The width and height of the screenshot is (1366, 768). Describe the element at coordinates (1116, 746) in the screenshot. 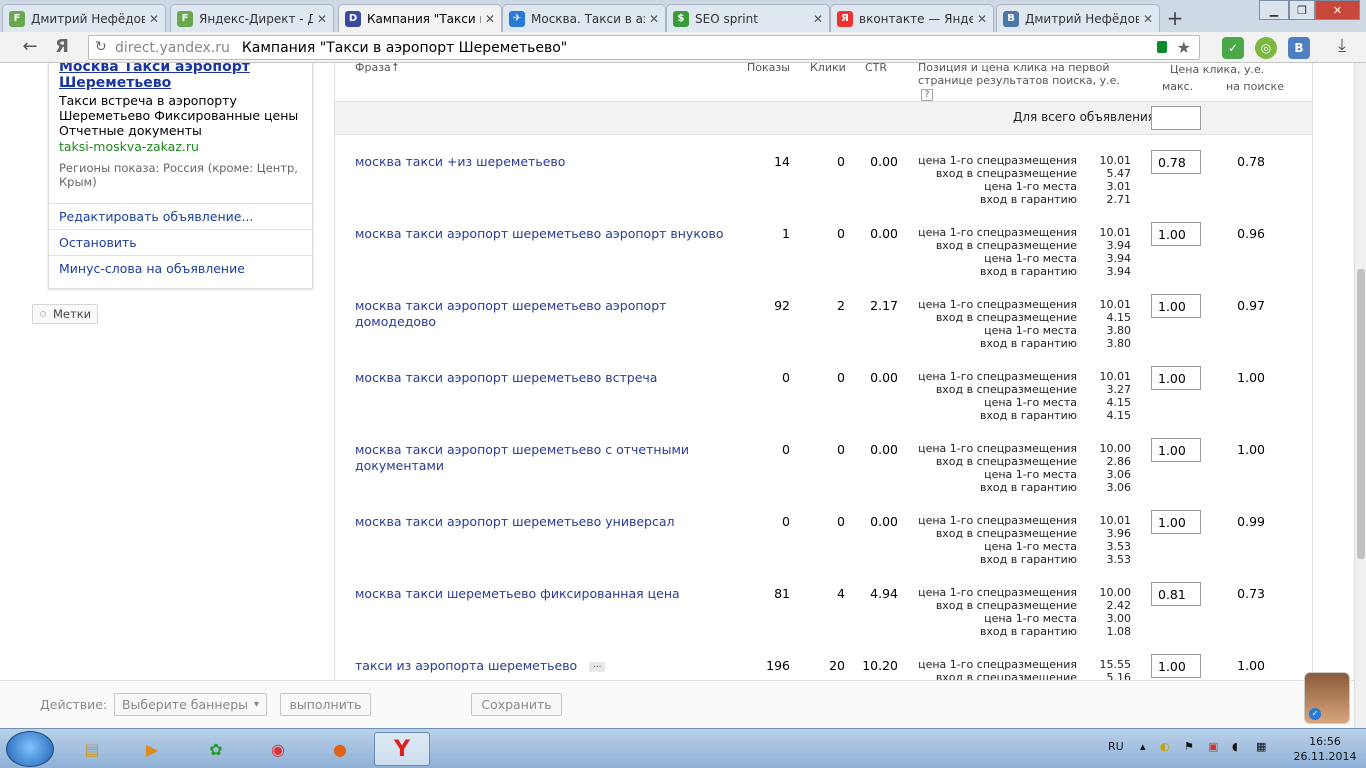

I see `language-indicator: RU` at that location.